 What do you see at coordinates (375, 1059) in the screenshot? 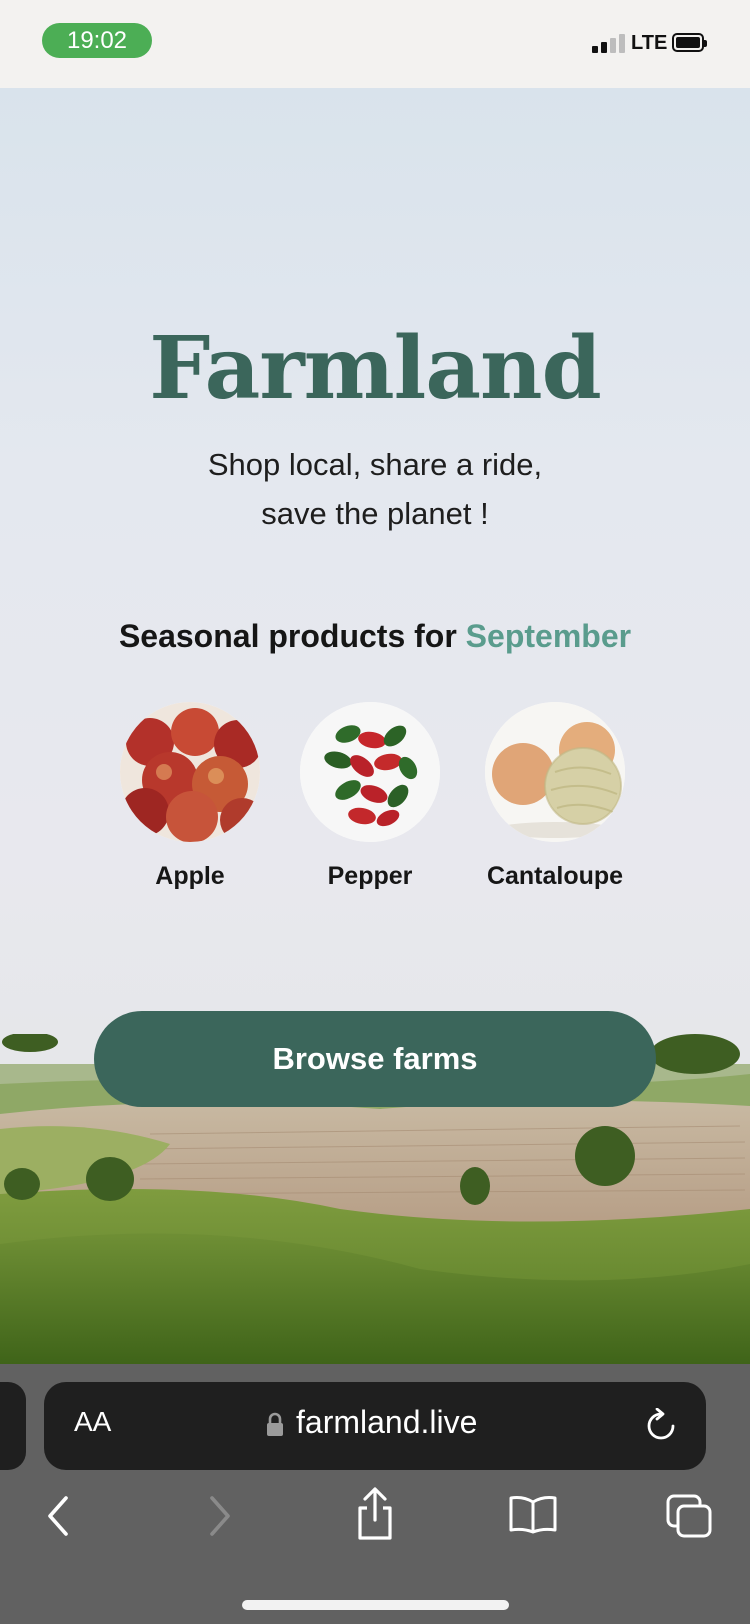
I see `browse-farms-button: Browse farms` at bounding box center [375, 1059].